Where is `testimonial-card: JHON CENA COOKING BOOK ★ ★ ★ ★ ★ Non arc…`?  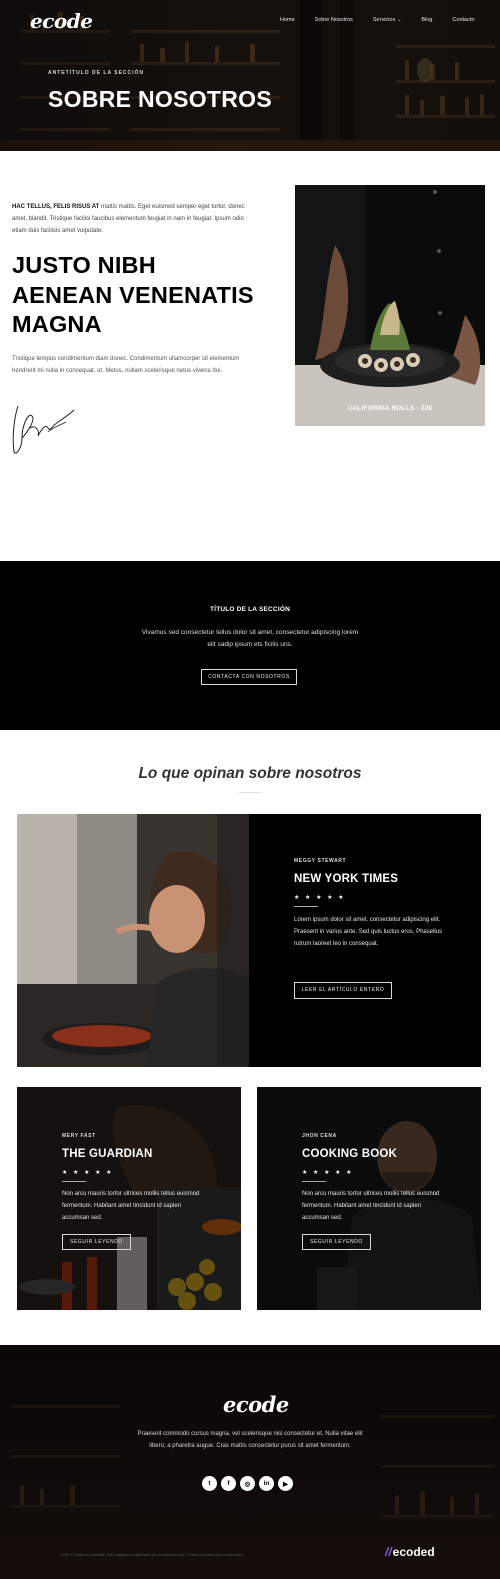 testimonial-card: JHON CENA COOKING BOOK ★ ★ ★ ★ ★ Non arc… is located at coordinates (369, 1198).